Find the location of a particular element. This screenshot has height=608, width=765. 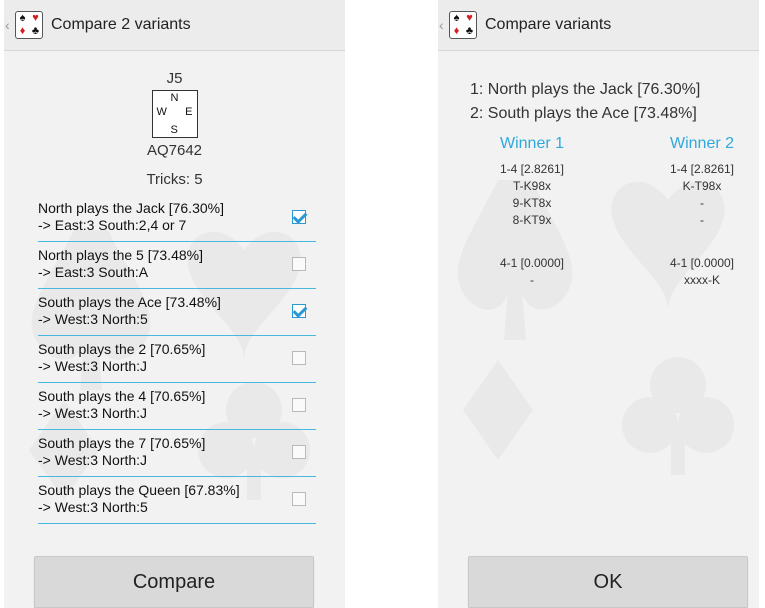

compass-west: W is located at coordinates (161, 112).